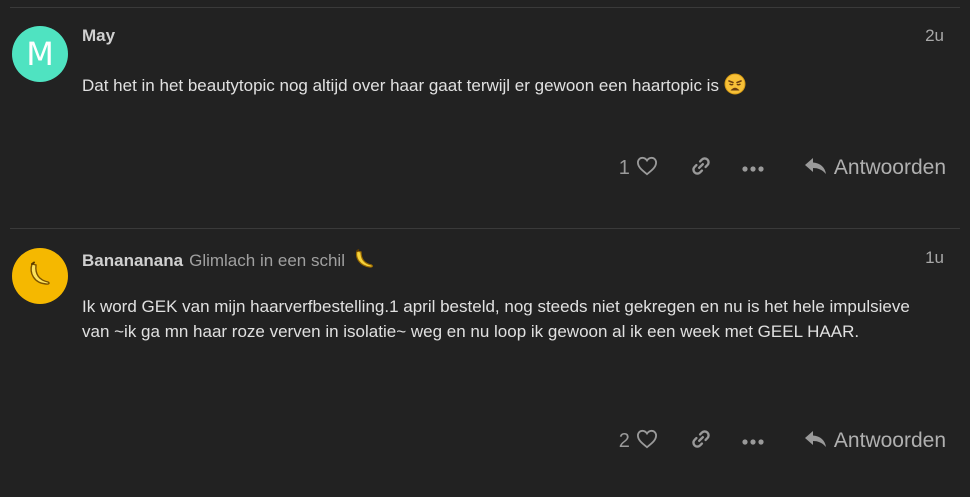 This screenshot has width=970, height=497. Describe the element at coordinates (364, 261) in the screenshot. I see `banana-emoji` at that location.